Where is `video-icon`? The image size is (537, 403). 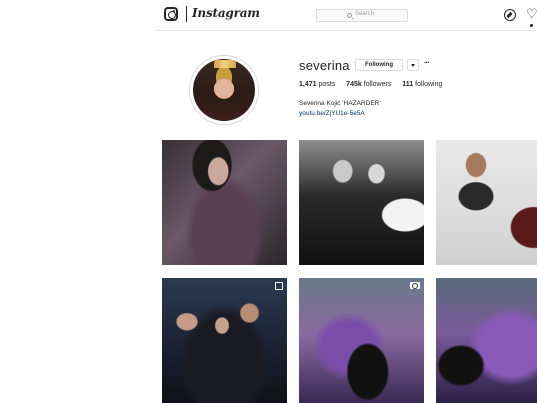 video-icon is located at coordinates (415, 285).